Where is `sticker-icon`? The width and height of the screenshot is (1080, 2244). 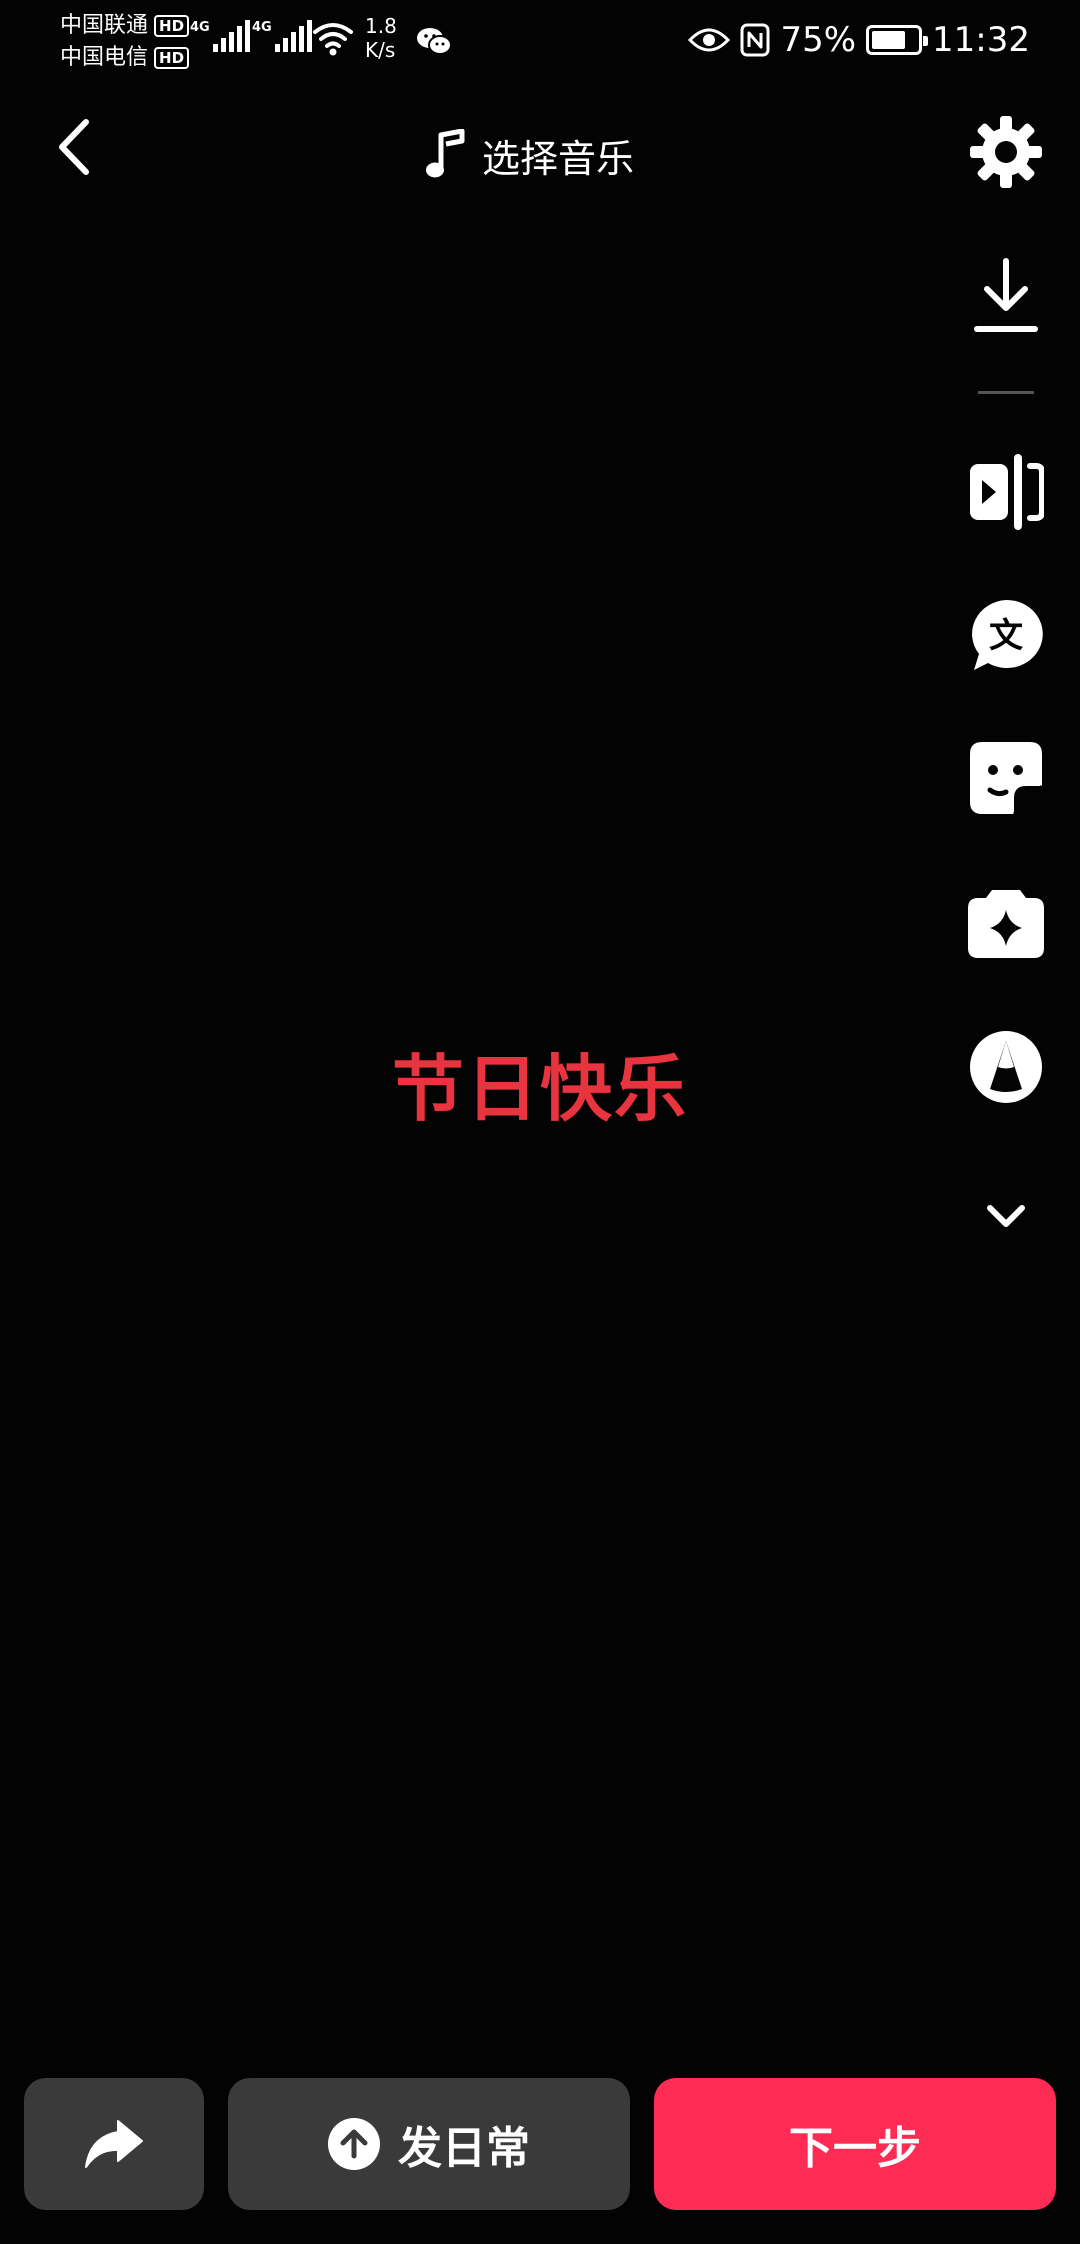 sticker-icon is located at coordinates (1007, 779).